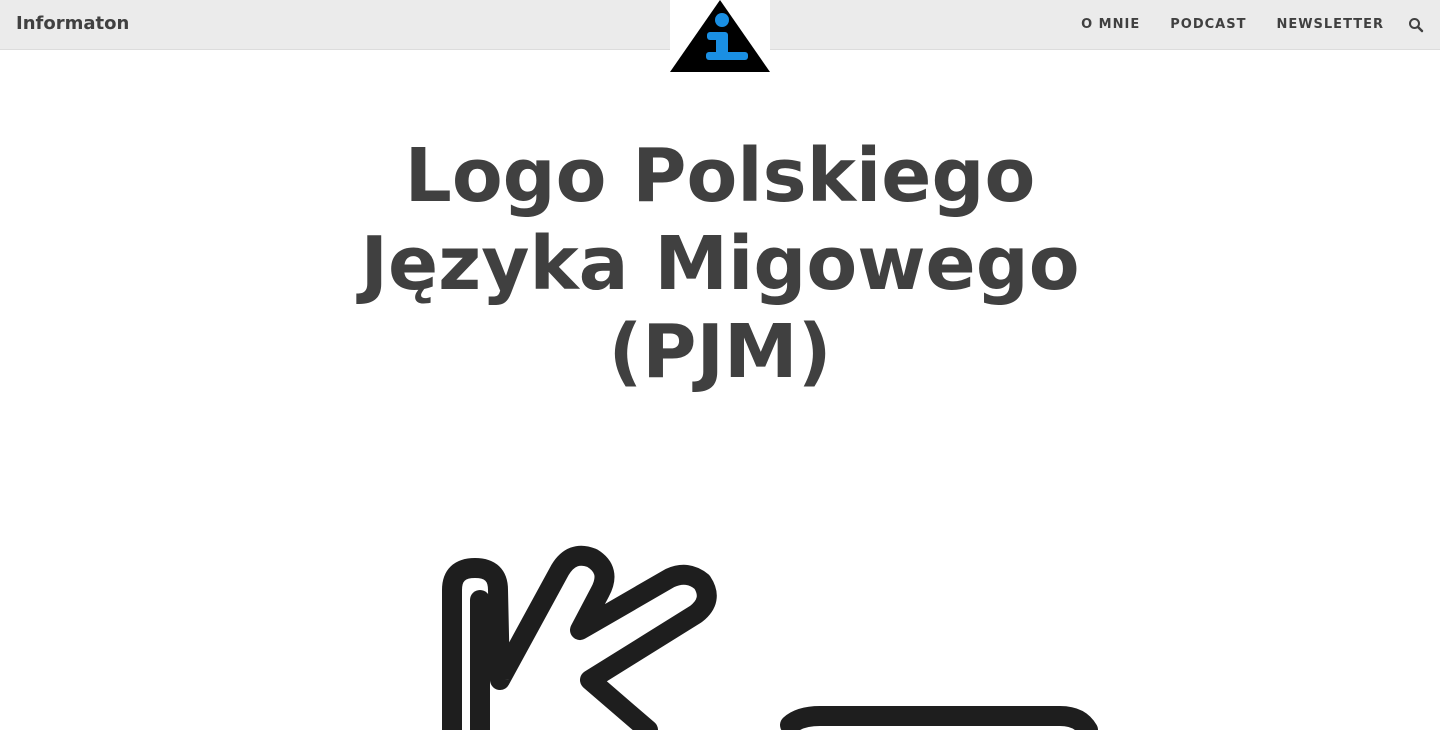 The width and height of the screenshot is (1440, 734). I want to click on top-navigation-bar: Informaton O MNIE PODCAST NEWSLETTER, so click(720, 37).